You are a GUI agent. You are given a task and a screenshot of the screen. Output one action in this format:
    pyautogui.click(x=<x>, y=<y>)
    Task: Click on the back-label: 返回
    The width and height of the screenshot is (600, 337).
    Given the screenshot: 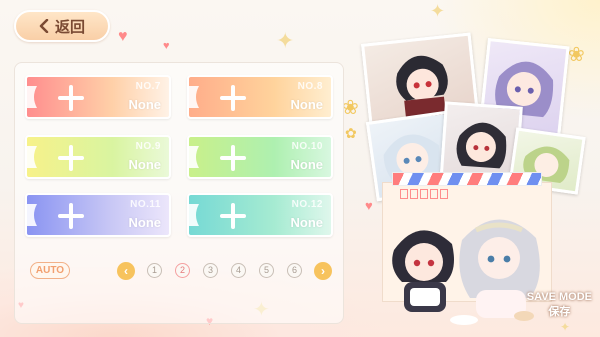 What is the action you would take?
    pyautogui.click(x=69, y=27)
    